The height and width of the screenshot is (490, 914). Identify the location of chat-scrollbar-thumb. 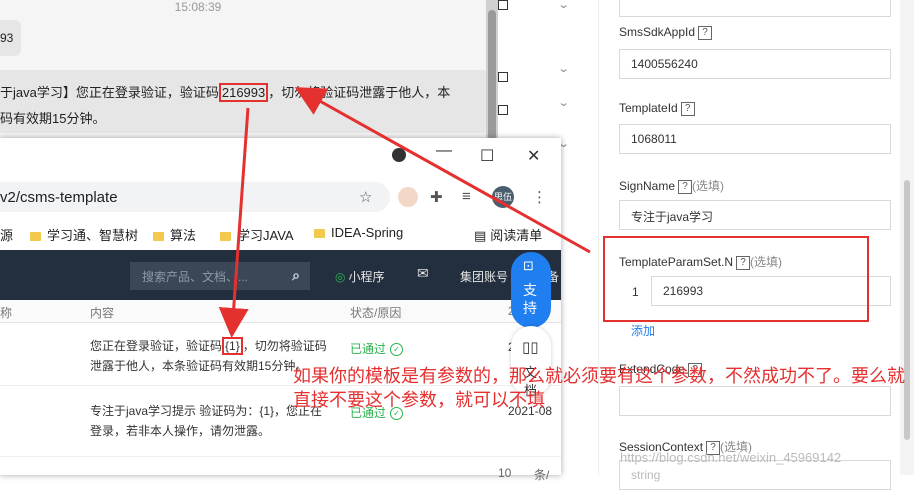
(492, 75).